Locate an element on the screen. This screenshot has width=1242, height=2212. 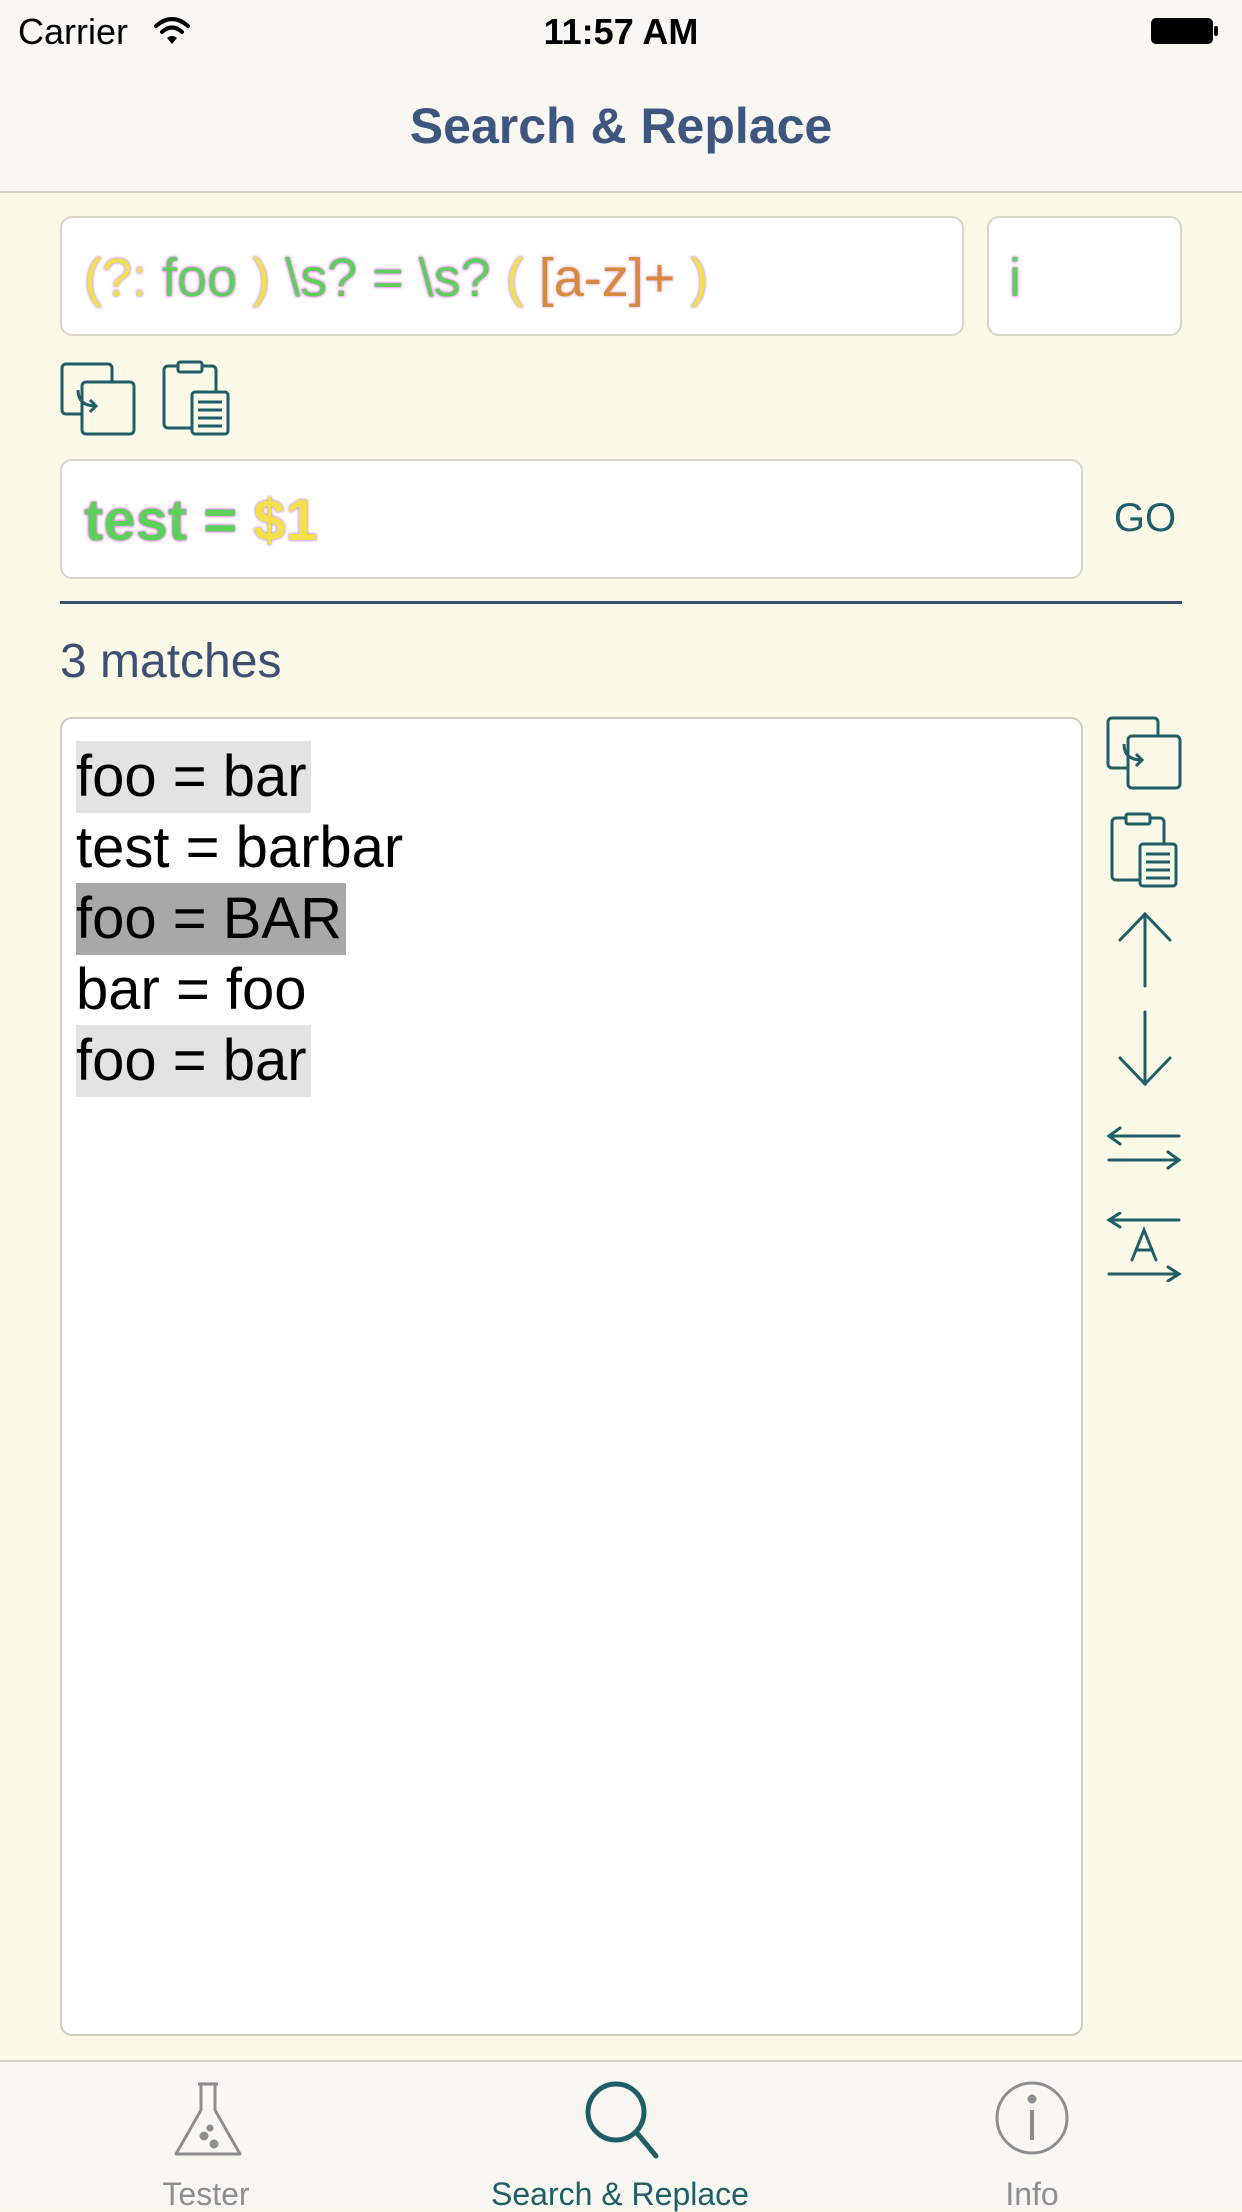
tab-bar: Tester Search & Replace Info is located at coordinates (621, 2136).